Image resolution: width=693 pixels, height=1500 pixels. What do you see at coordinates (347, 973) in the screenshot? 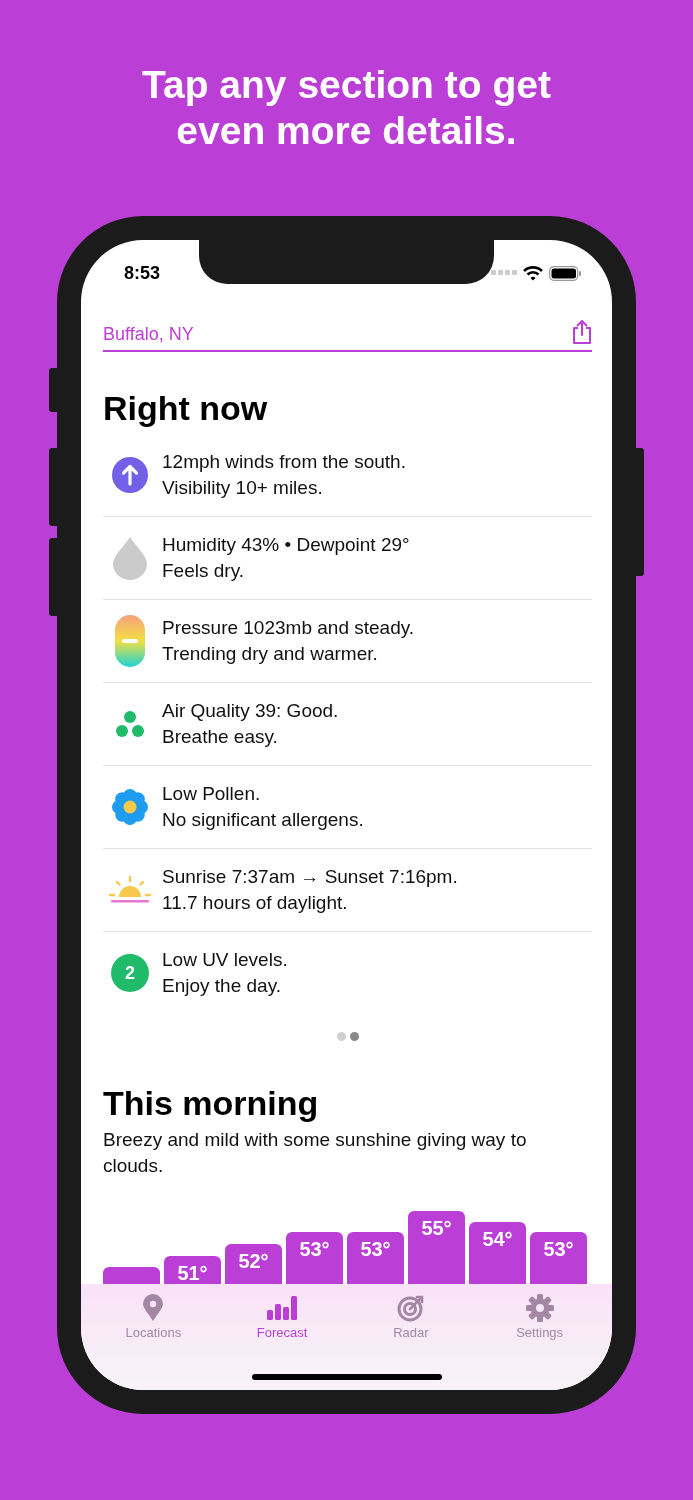
I see `condition-row: 2 Low UV levels. Enjoy the day.` at bounding box center [347, 973].